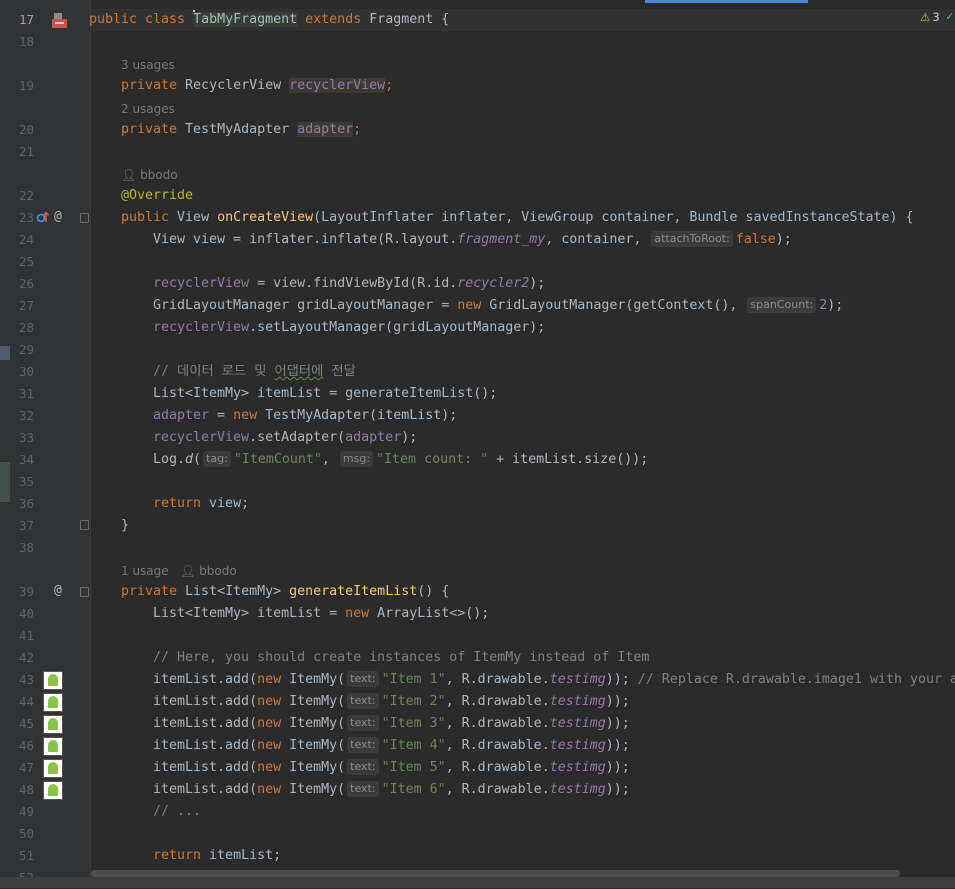  I want to click on line-number: 43, so click(26, 679).